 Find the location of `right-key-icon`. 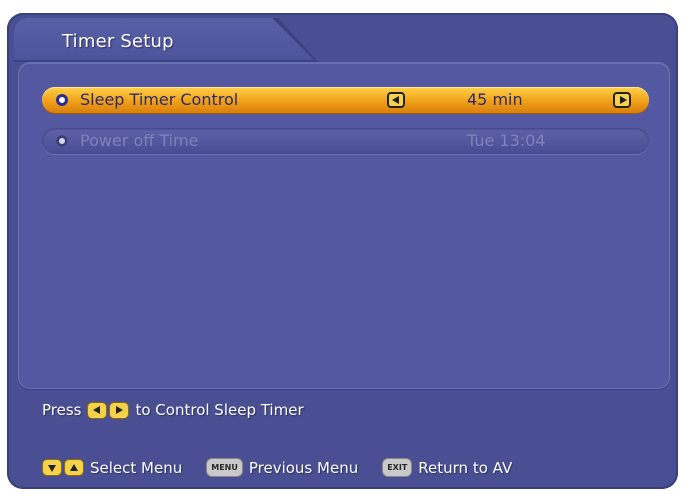

right-key-icon is located at coordinates (119, 410).